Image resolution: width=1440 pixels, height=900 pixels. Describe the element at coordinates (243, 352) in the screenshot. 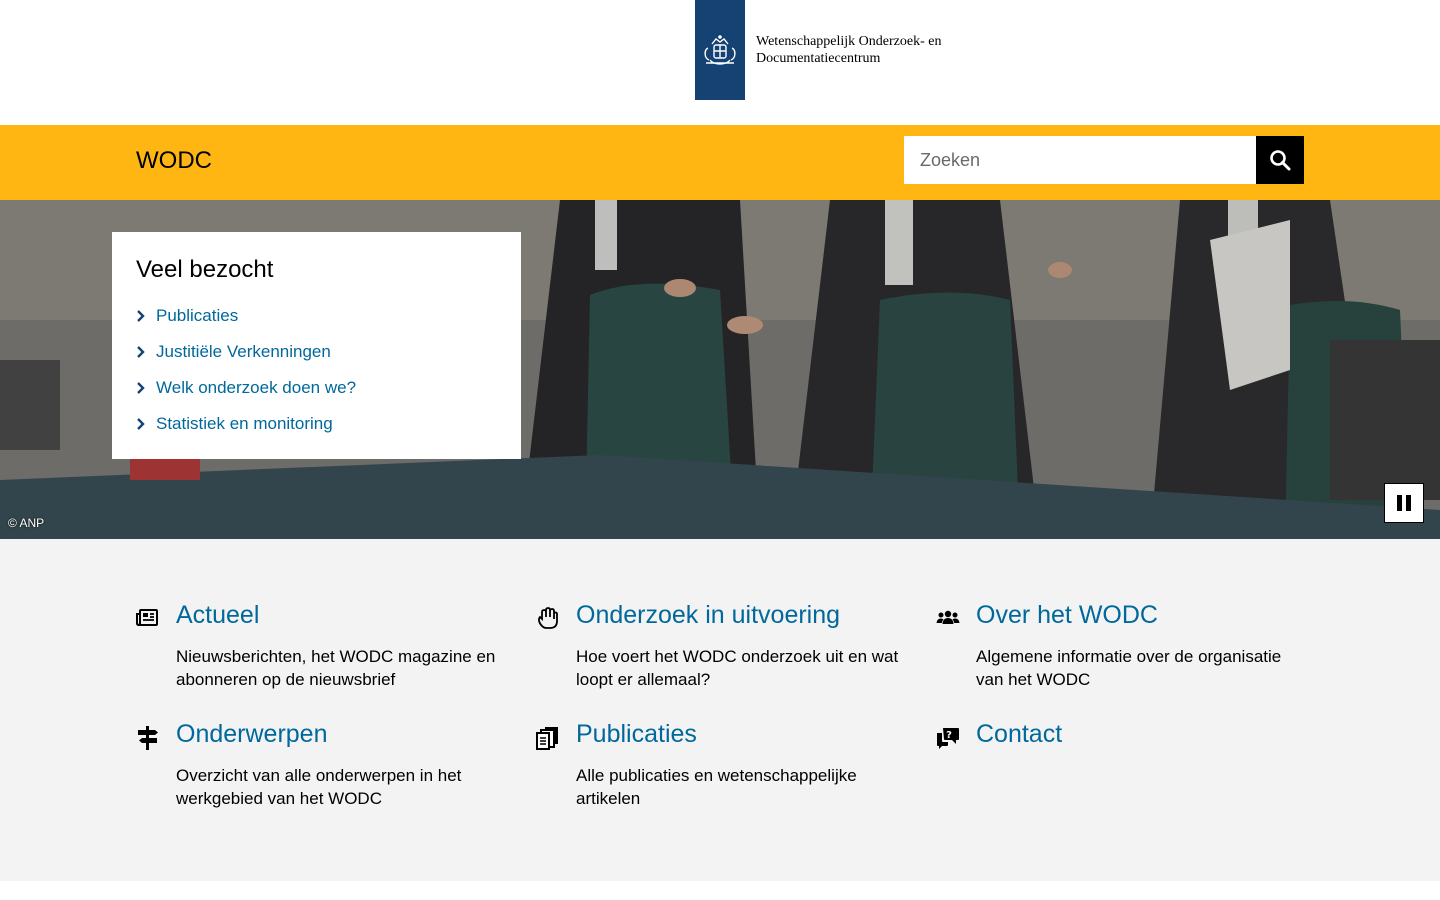

I see `popular-link-justitiele-verkenningen: Justitiële Verkenningen` at that location.